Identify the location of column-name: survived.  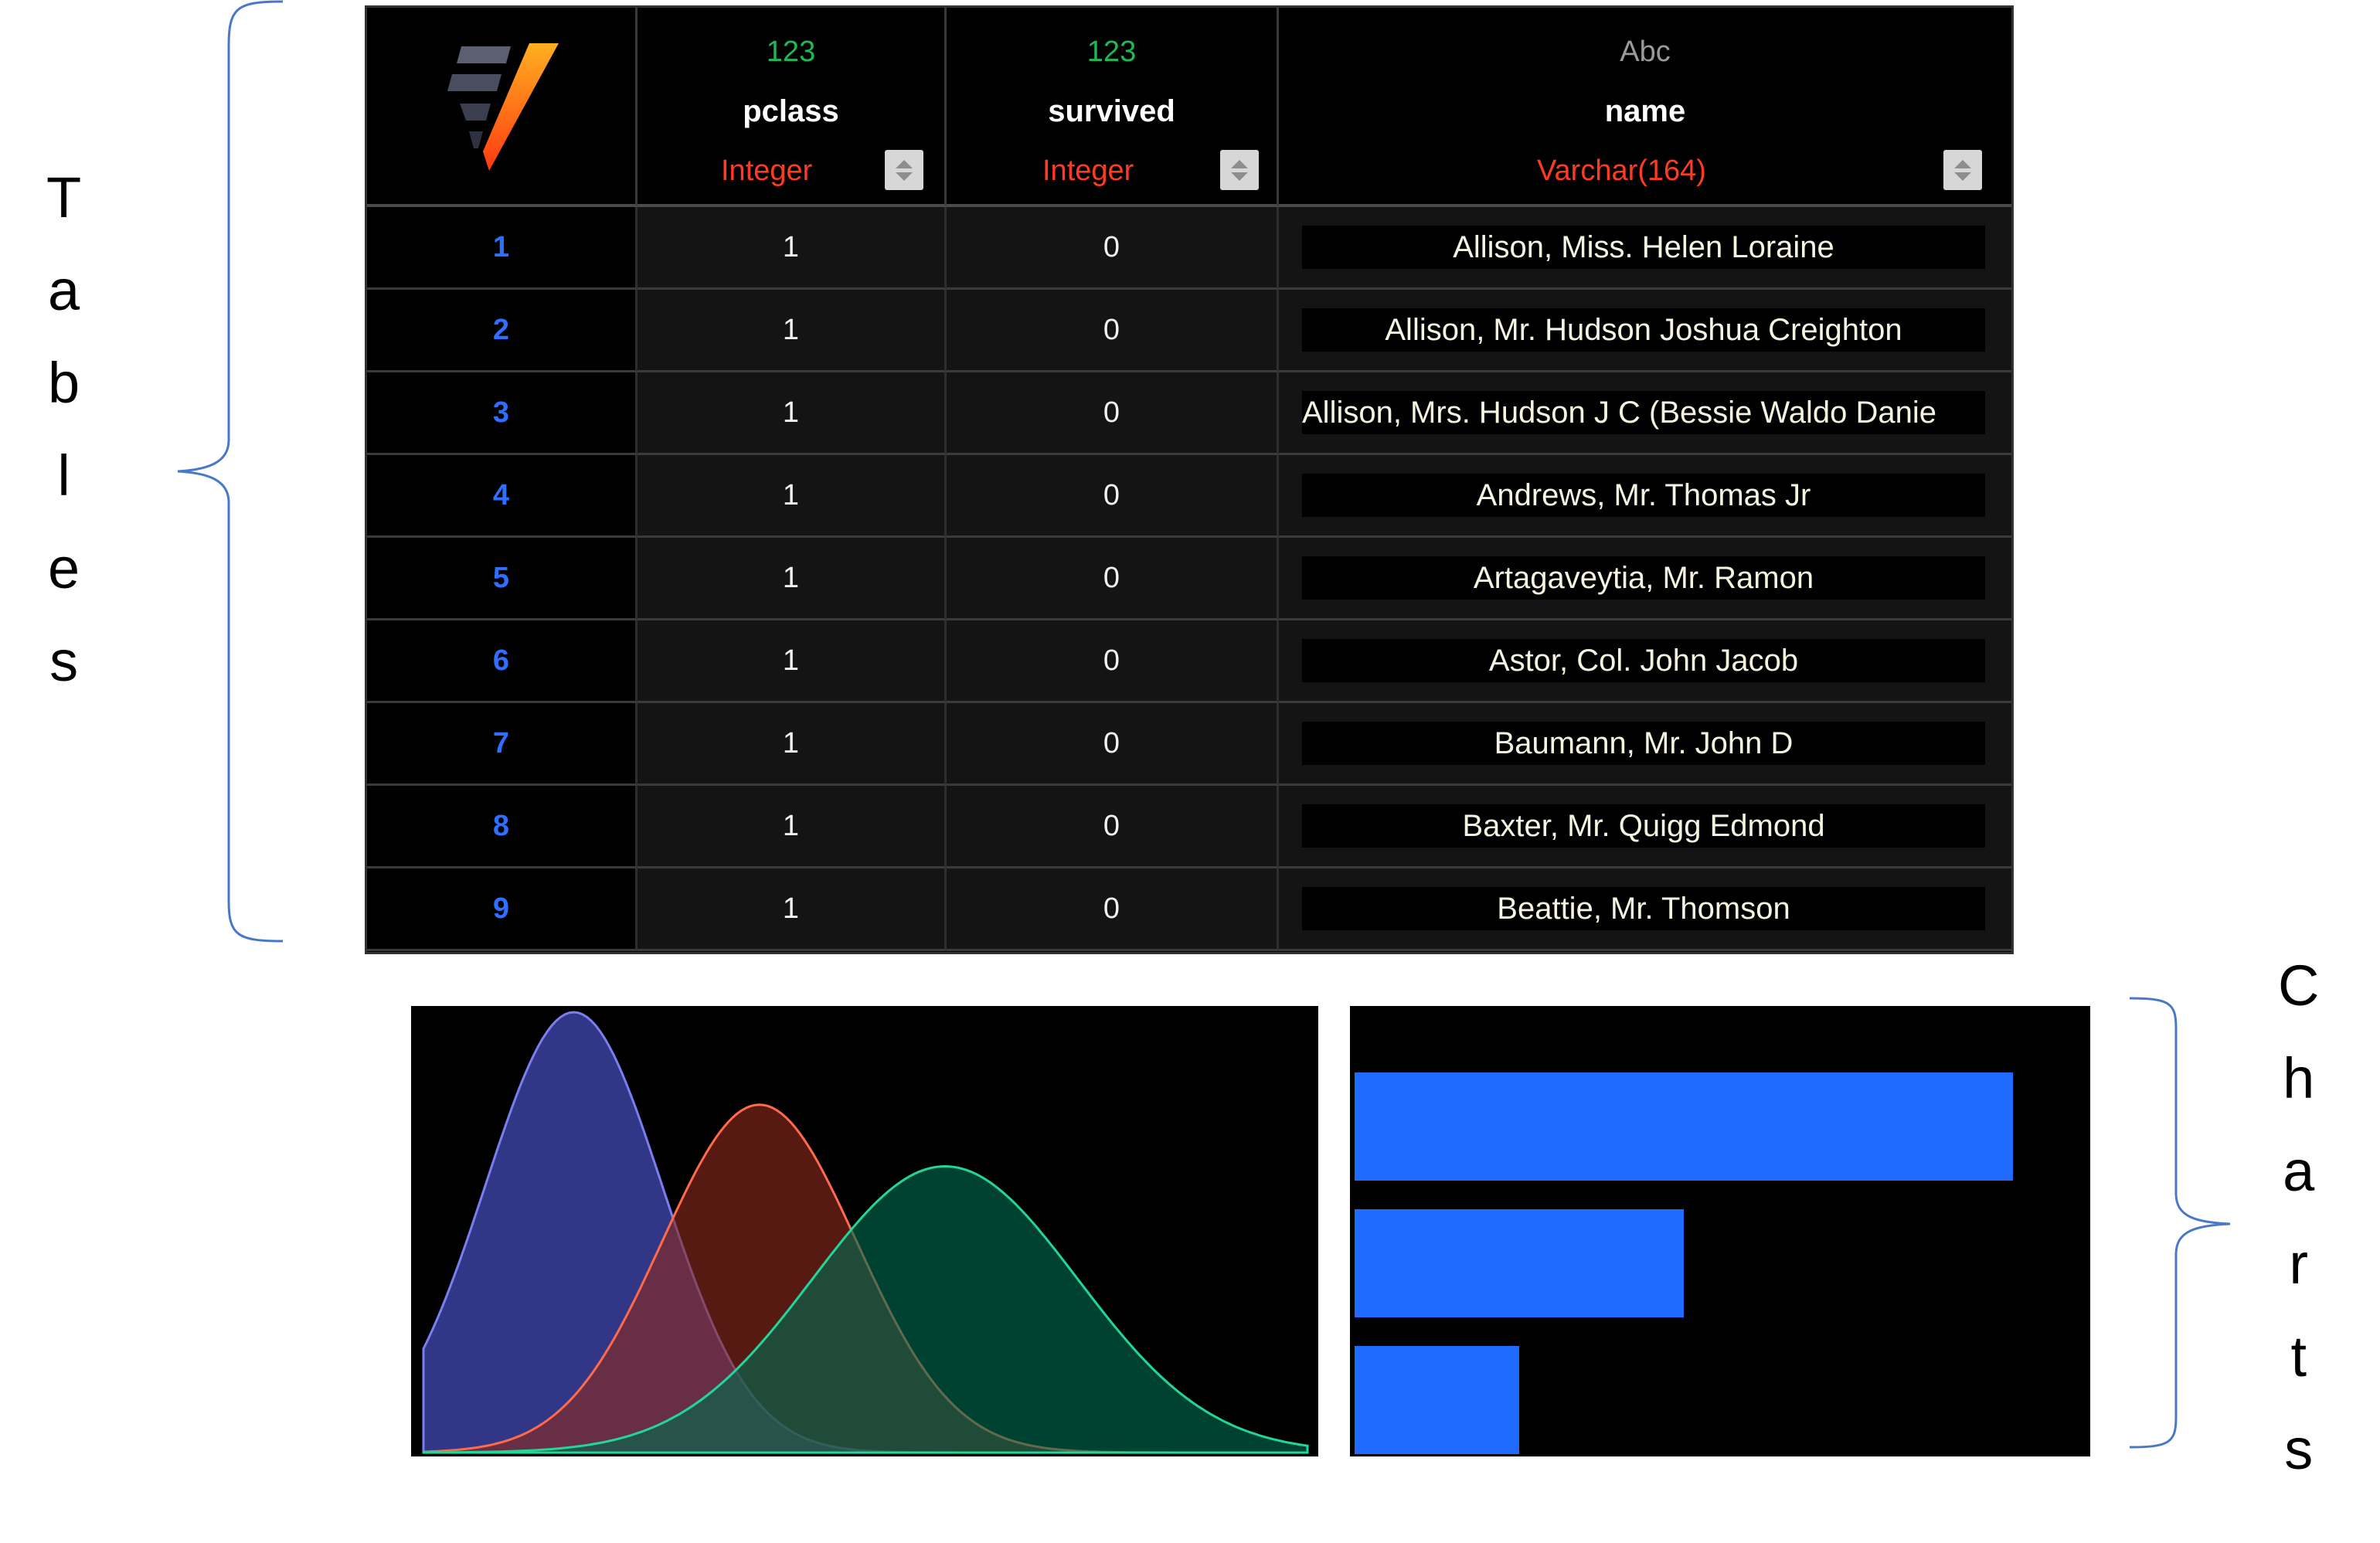
(1111, 111).